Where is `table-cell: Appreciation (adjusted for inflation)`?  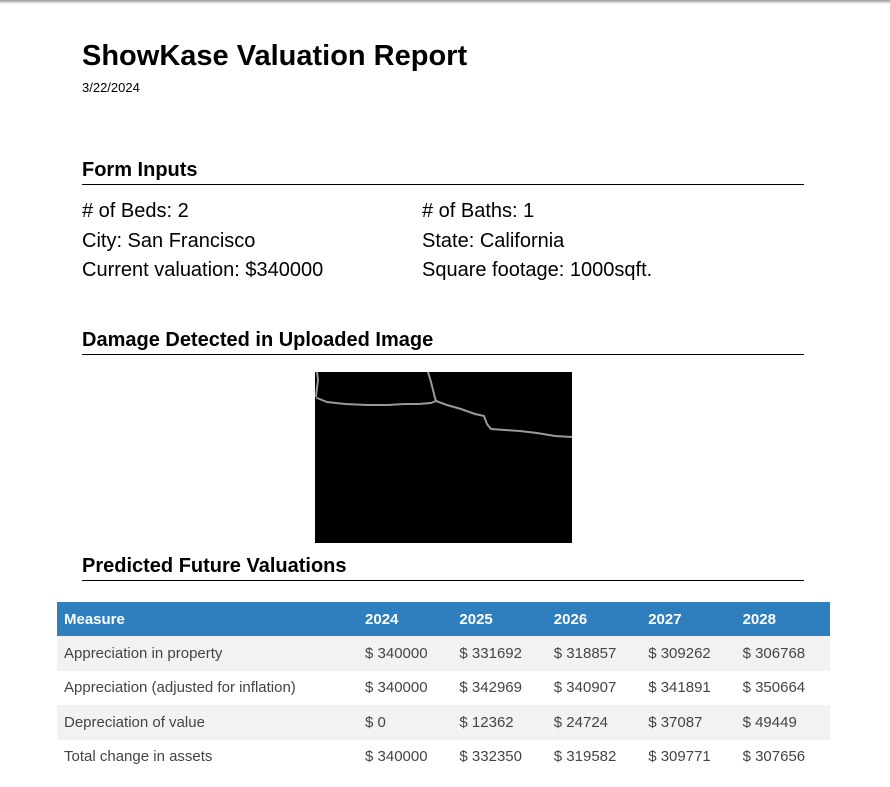 table-cell: Appreciation (adjusted for inflation) is located at coordinates (180, 688).